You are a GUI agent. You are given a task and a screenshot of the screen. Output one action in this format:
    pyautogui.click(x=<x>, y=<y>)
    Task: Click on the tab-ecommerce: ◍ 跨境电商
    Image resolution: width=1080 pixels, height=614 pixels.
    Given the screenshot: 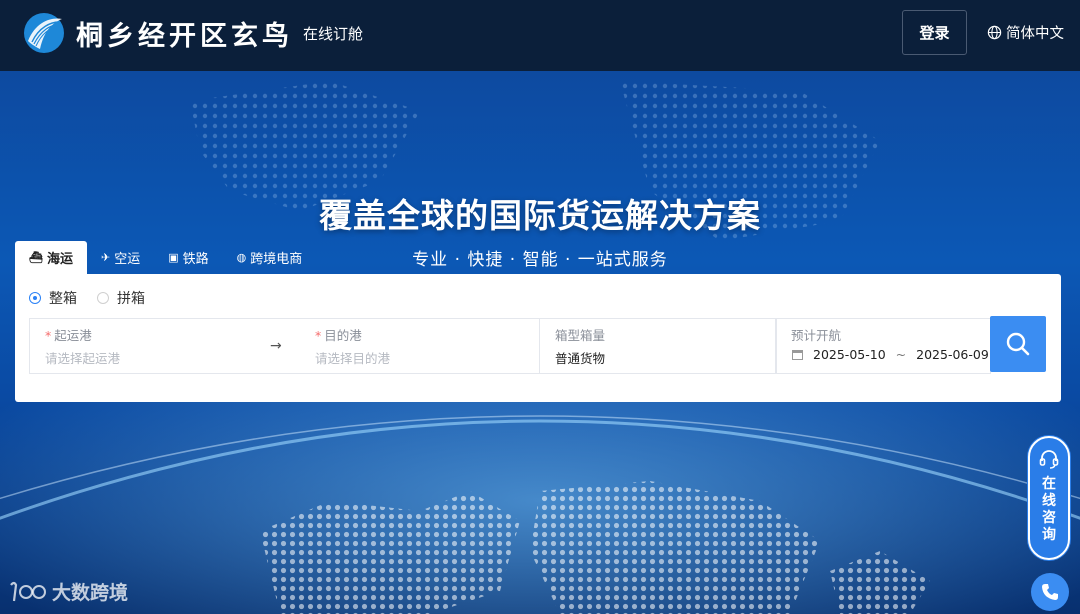 What is the action you would take?
    pyautogui.click(x=270, y=257)
    